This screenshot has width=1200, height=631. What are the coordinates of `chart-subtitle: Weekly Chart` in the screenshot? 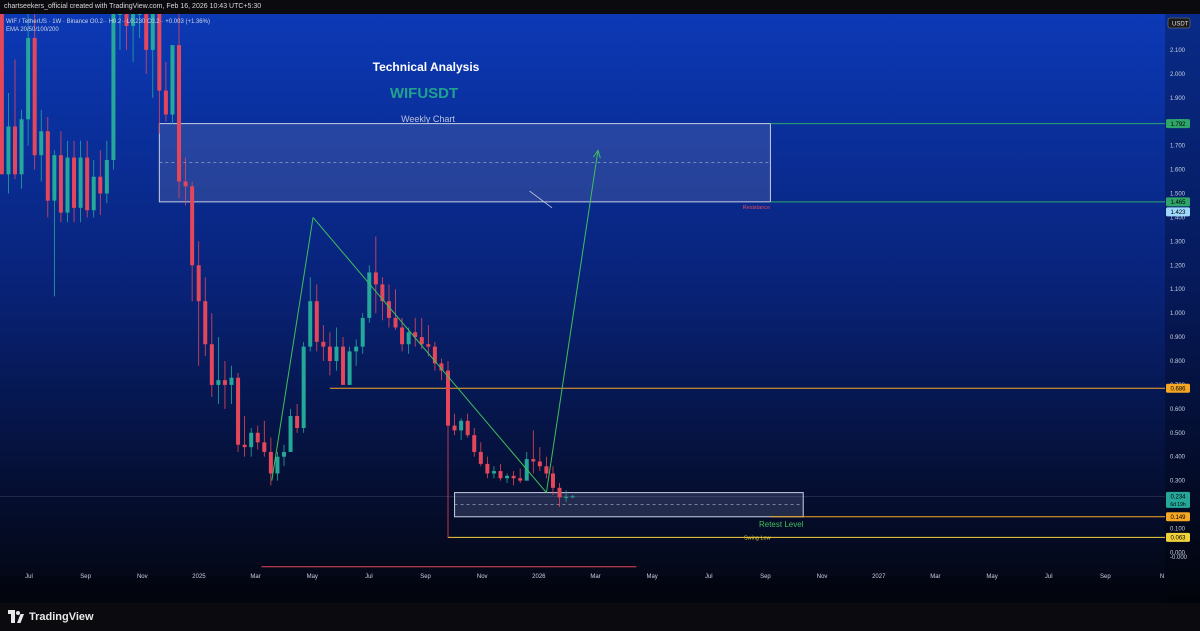 It's located at (428, 119).